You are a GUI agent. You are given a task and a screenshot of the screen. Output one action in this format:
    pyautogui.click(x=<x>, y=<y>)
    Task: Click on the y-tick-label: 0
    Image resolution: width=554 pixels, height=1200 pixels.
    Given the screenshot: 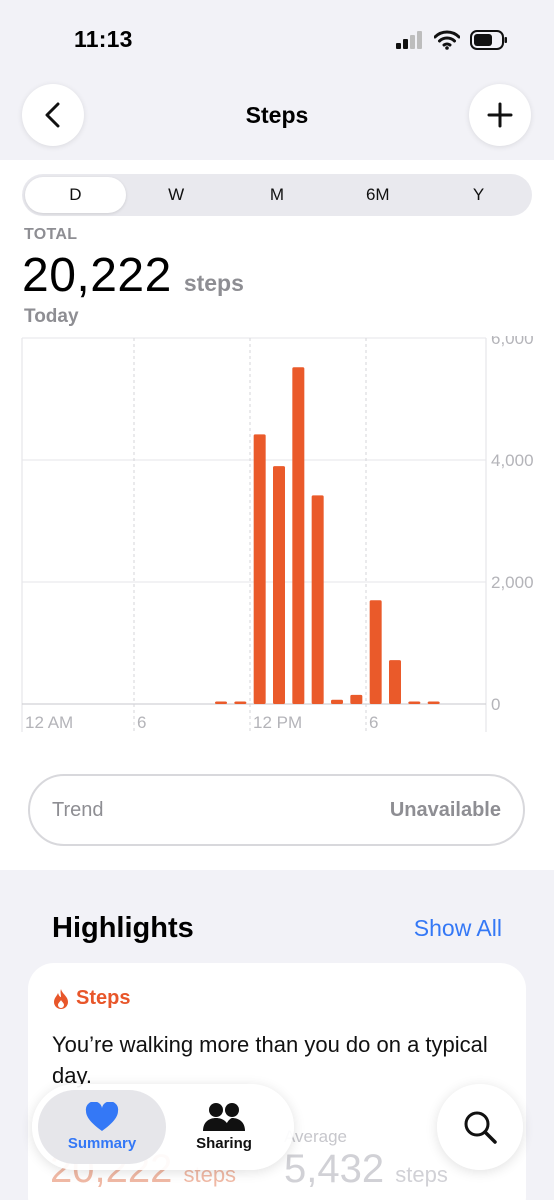 What is the action you would take?
    pyautogui.click(x=495, y=704)
    